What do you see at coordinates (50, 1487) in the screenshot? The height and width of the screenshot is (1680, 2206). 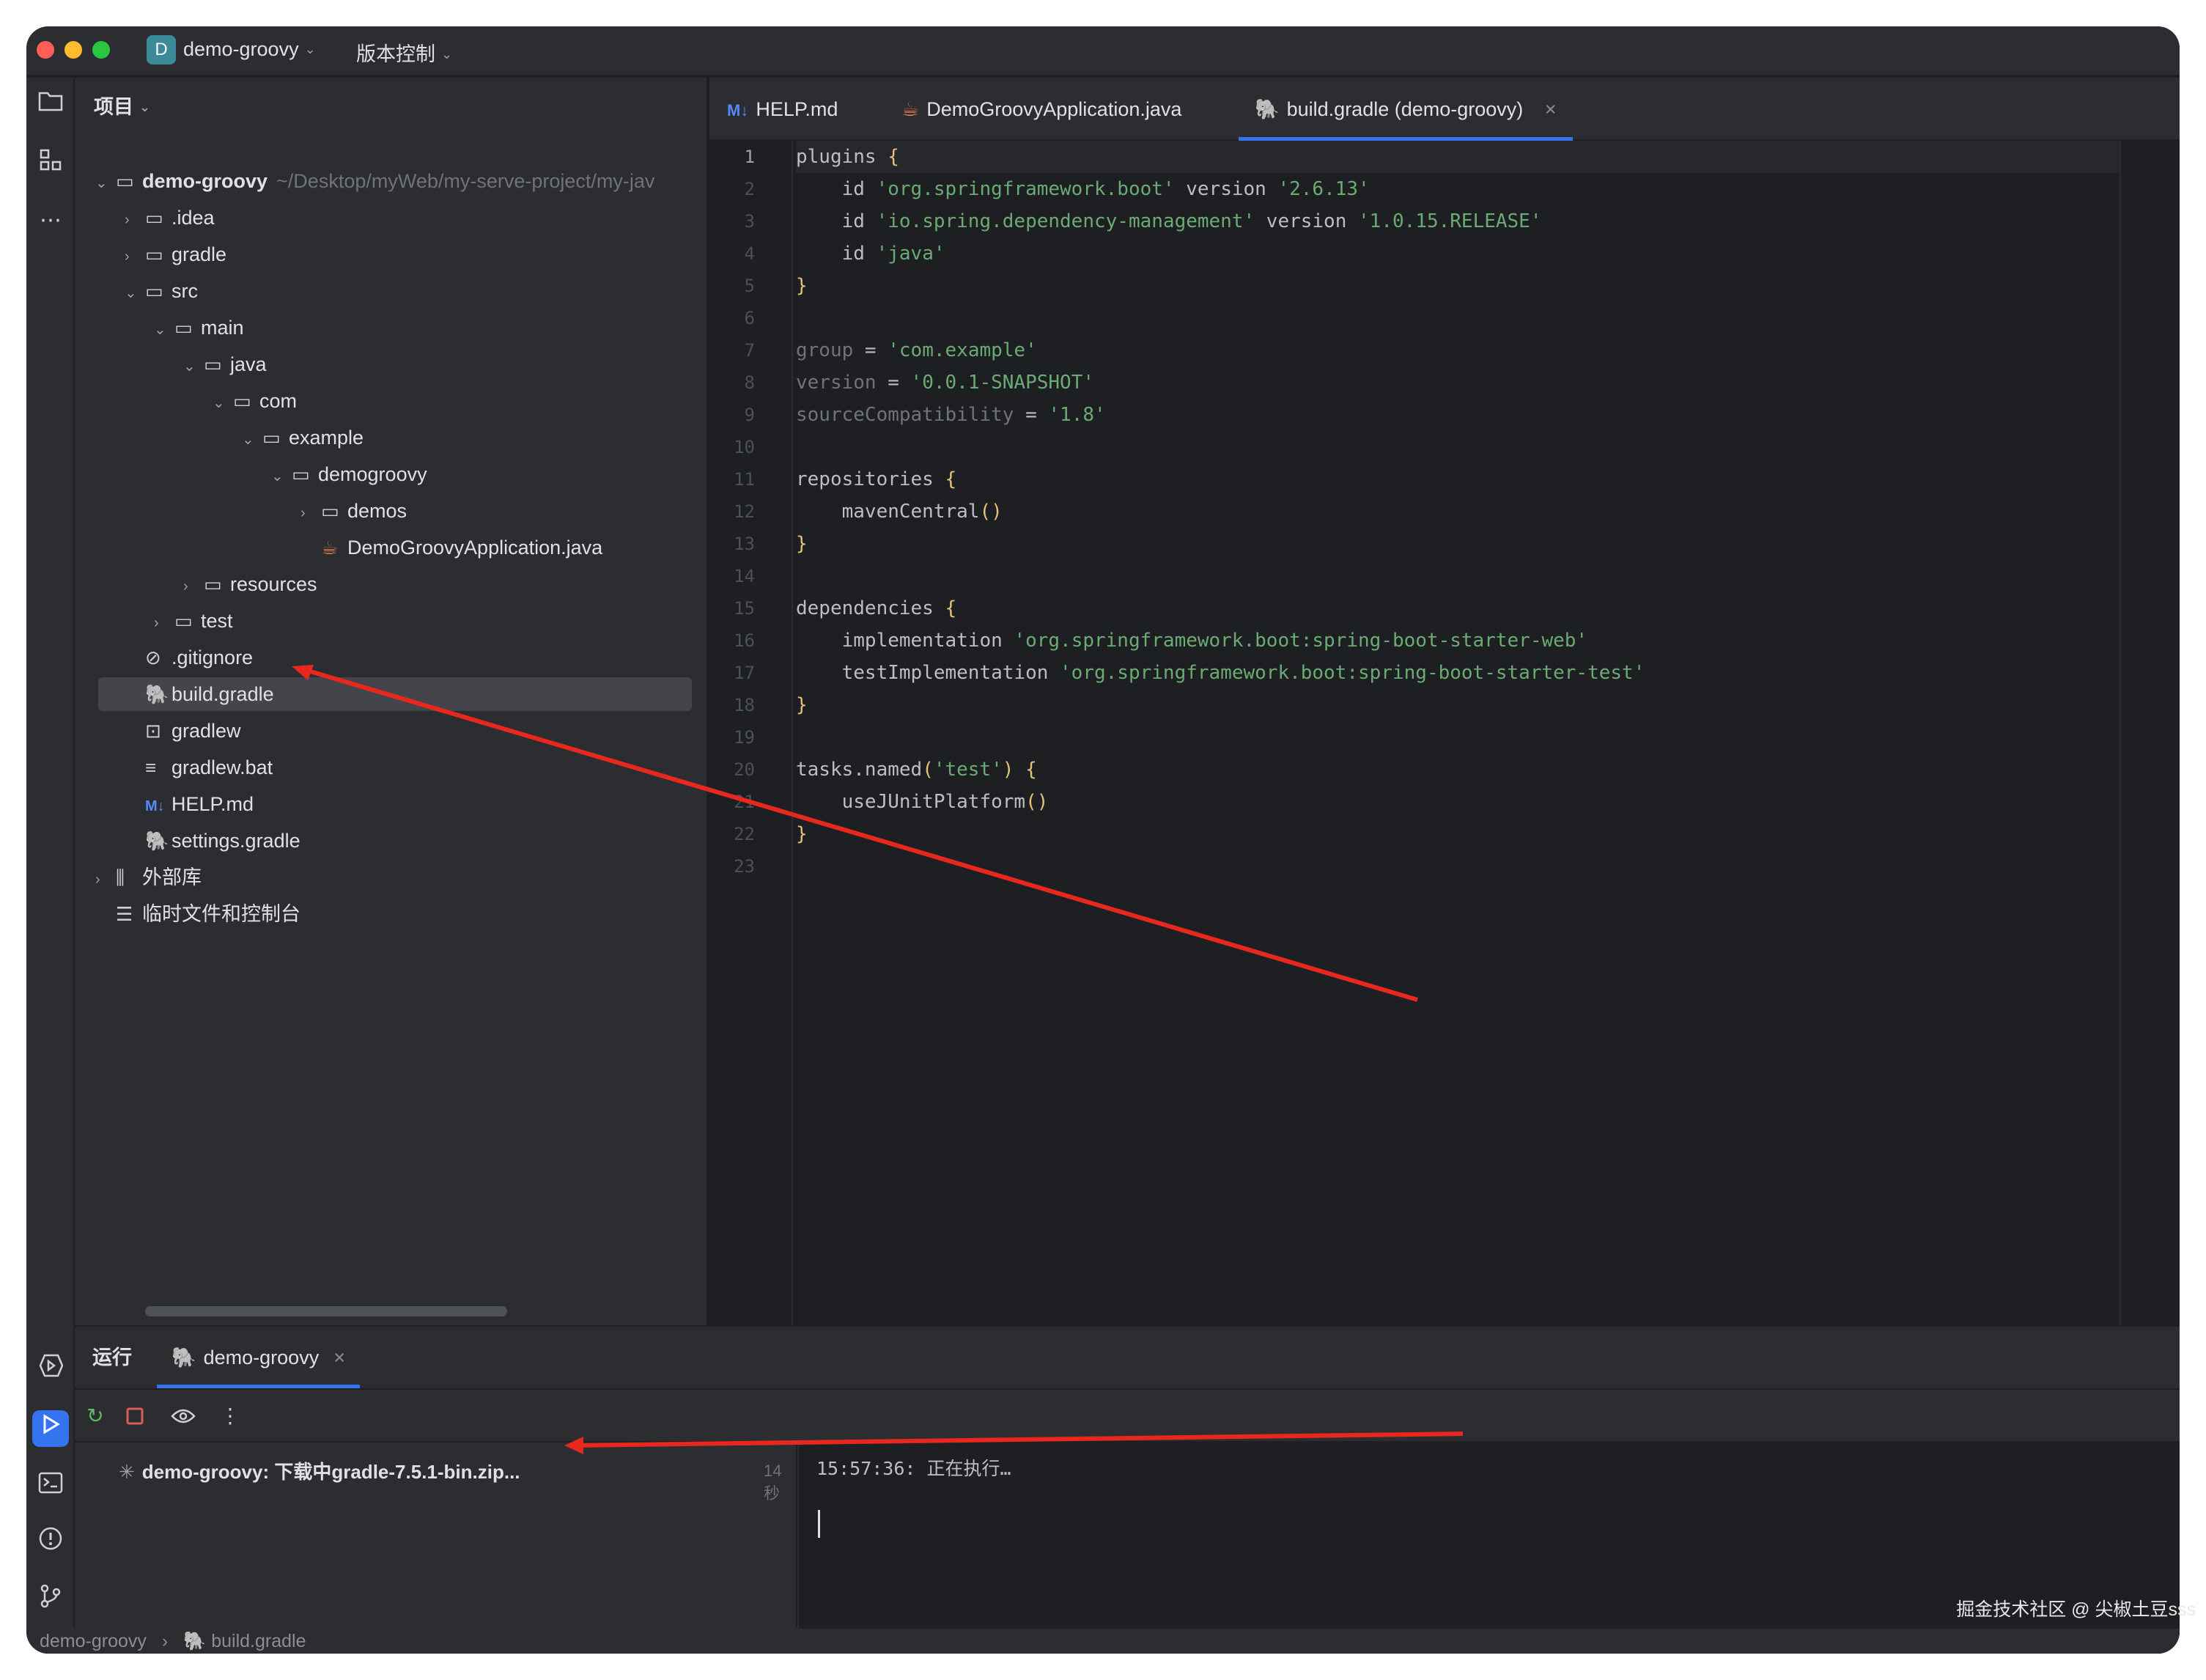 I see `terminal-icon` at bounding box center [50, 1487].